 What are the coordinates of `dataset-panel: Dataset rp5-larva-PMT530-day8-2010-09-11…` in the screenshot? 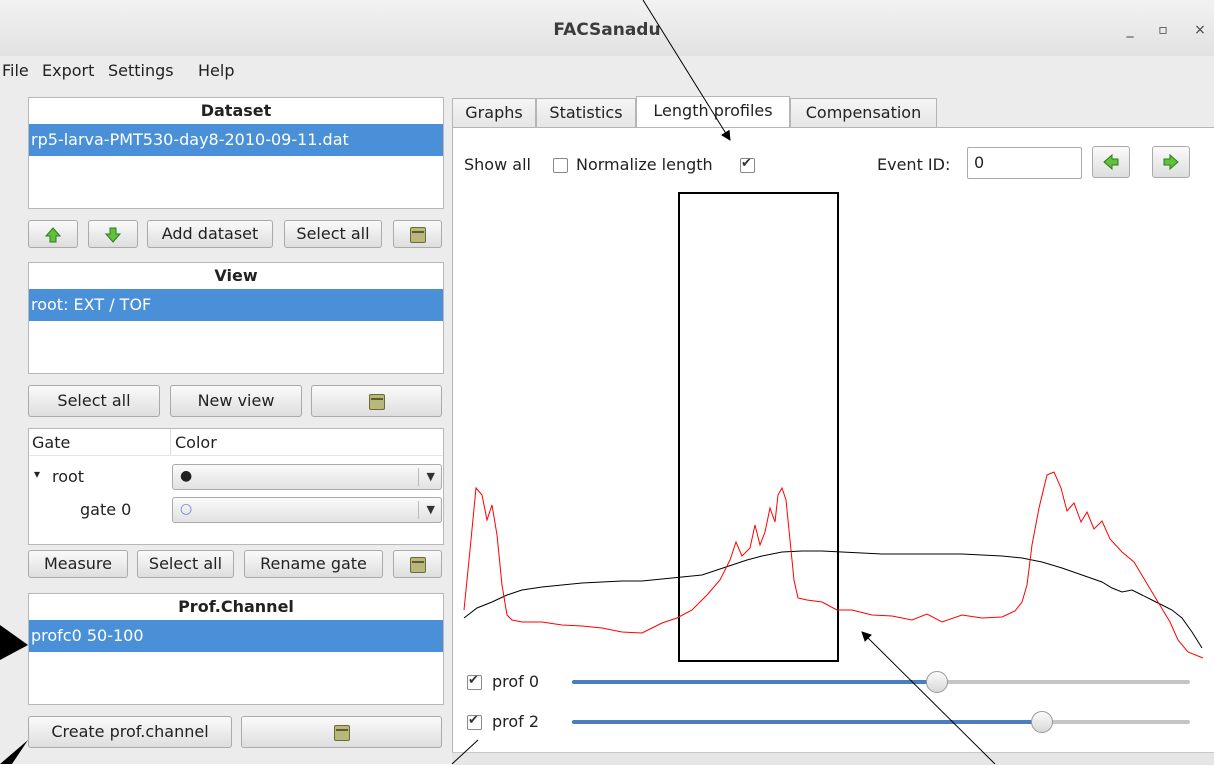 It's located at (236, 153).